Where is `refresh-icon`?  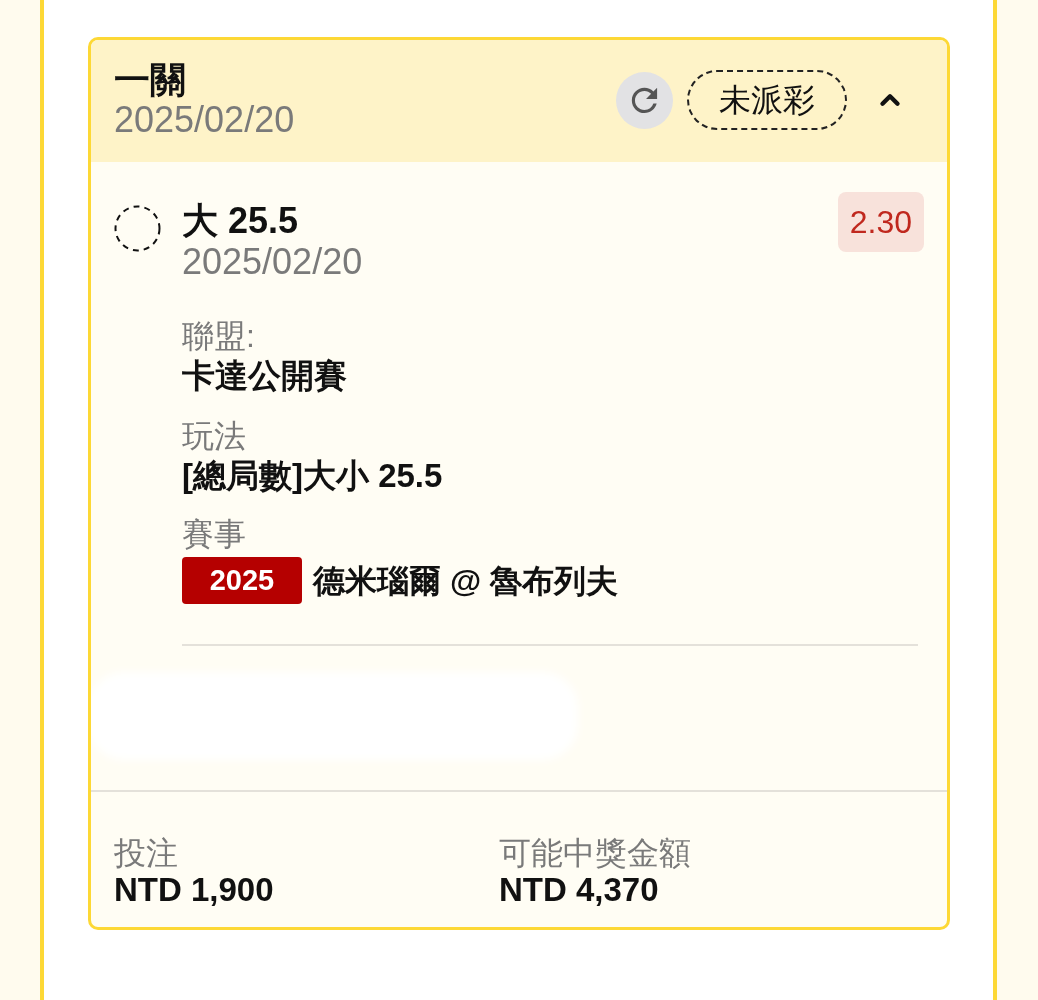 refresh-icon is located at coordinates (644, 100).